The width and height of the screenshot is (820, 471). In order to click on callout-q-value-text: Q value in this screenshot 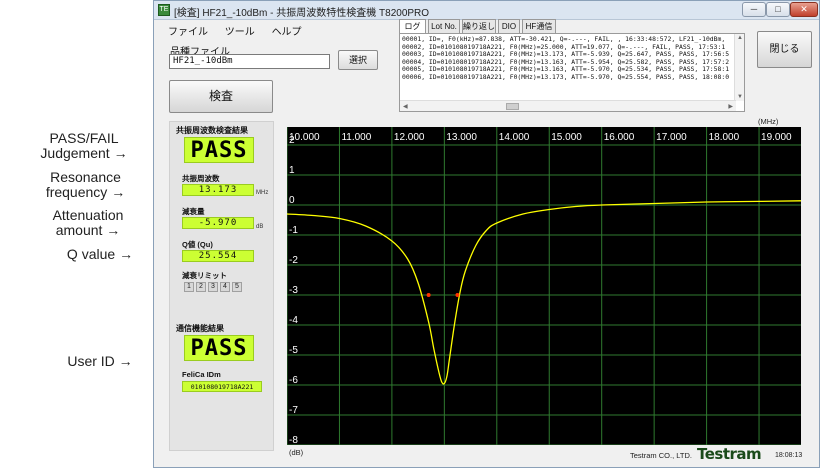, I will do `click(91, 254)`.